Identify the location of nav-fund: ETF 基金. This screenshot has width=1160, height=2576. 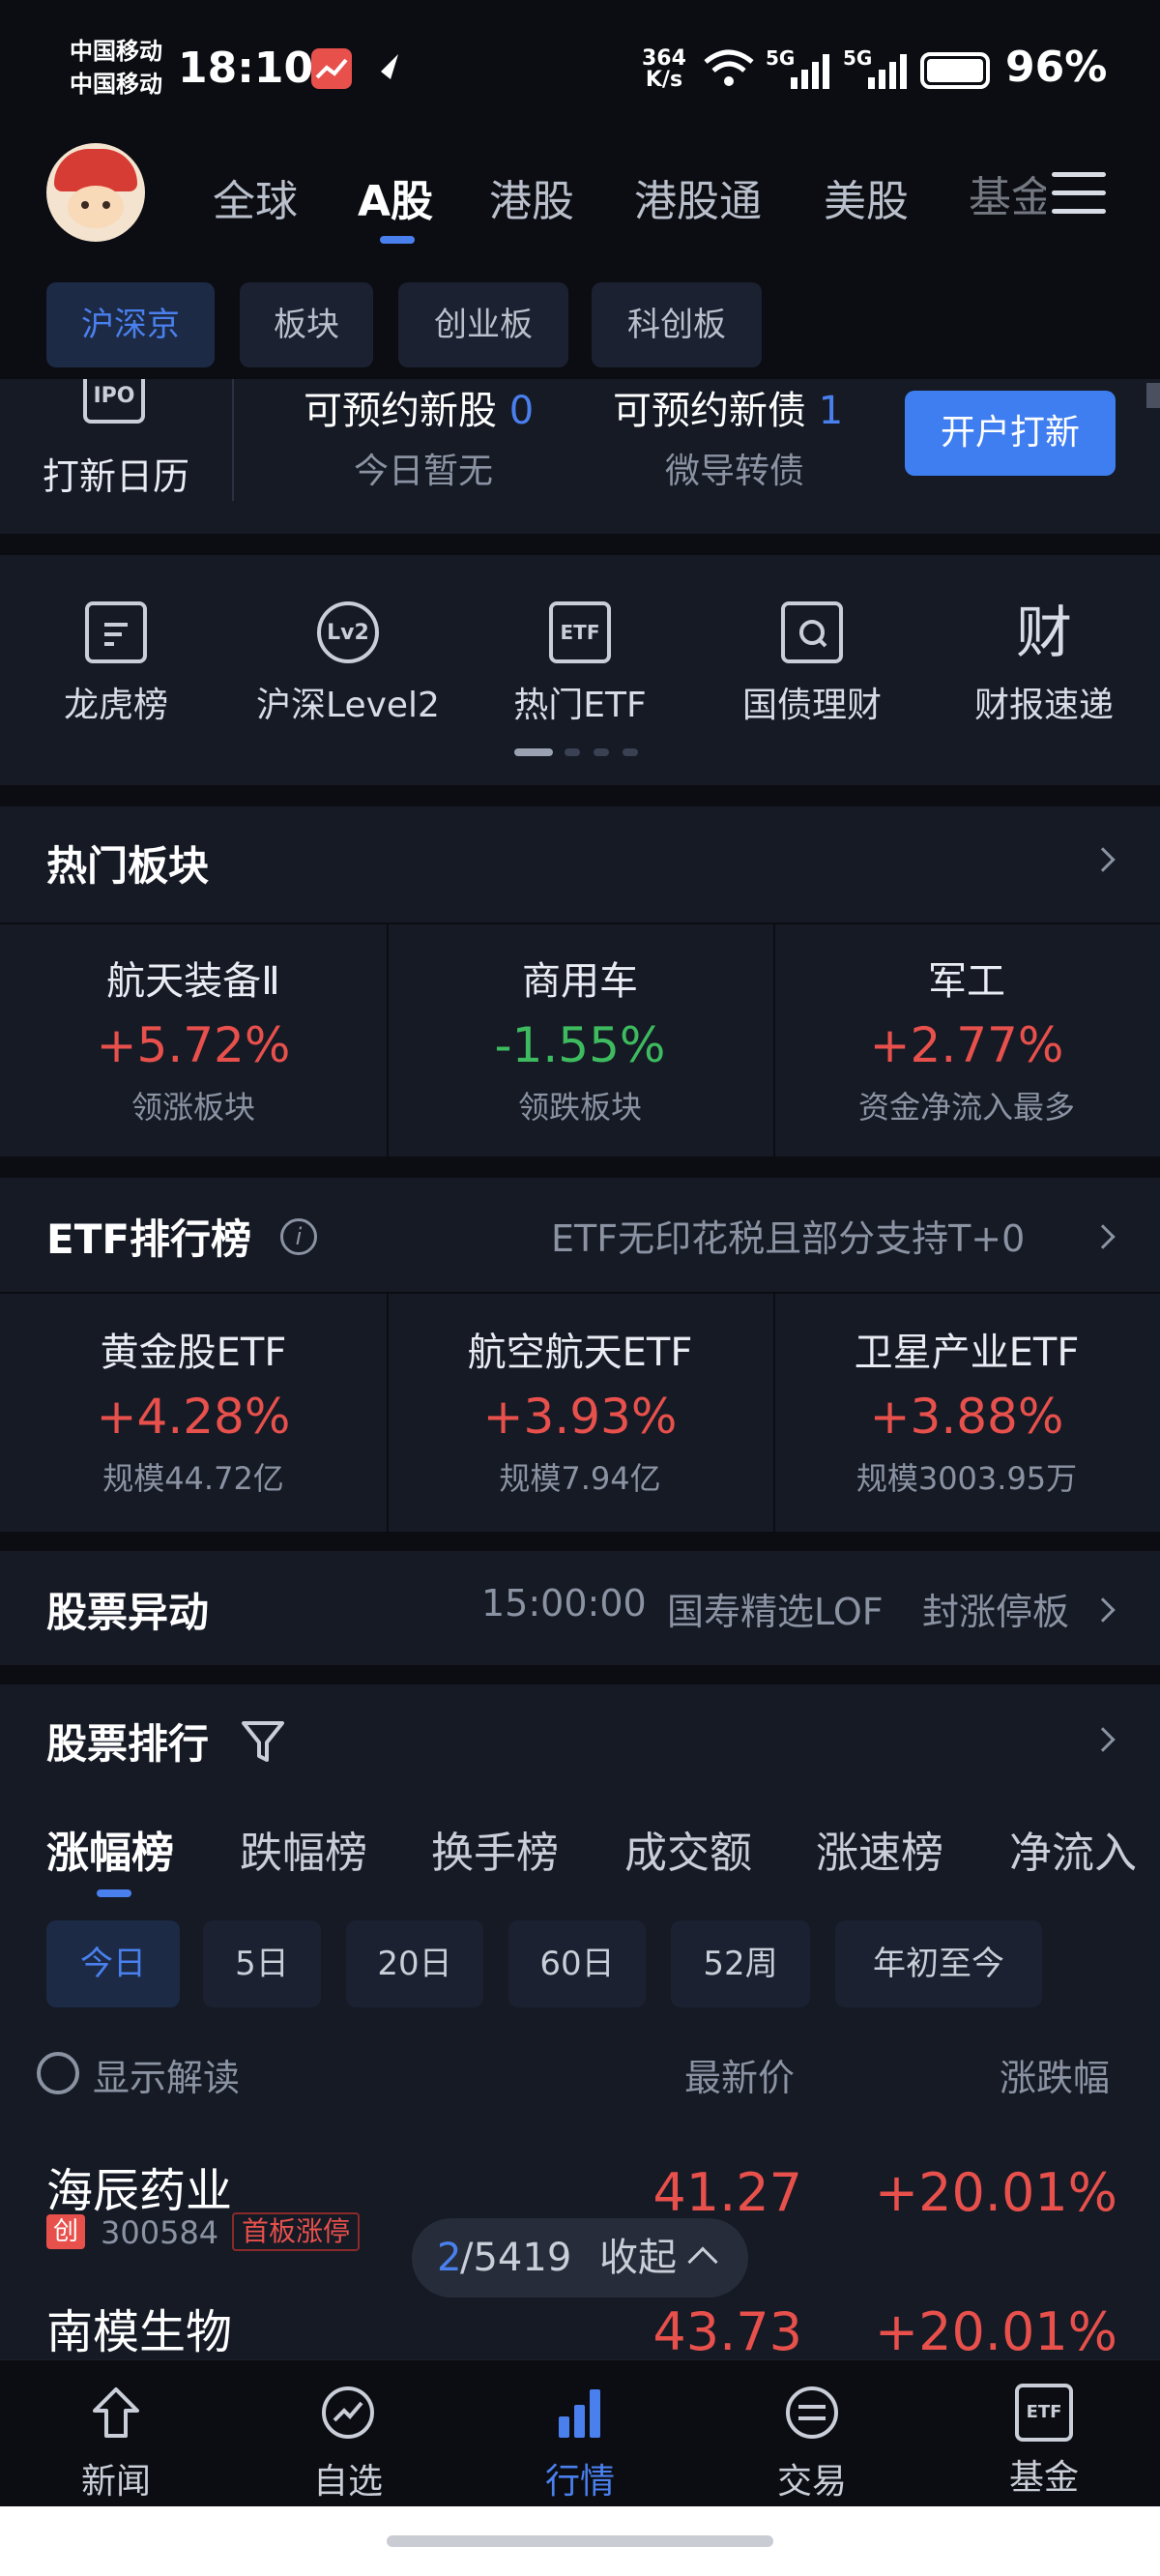
(1044, 2442).